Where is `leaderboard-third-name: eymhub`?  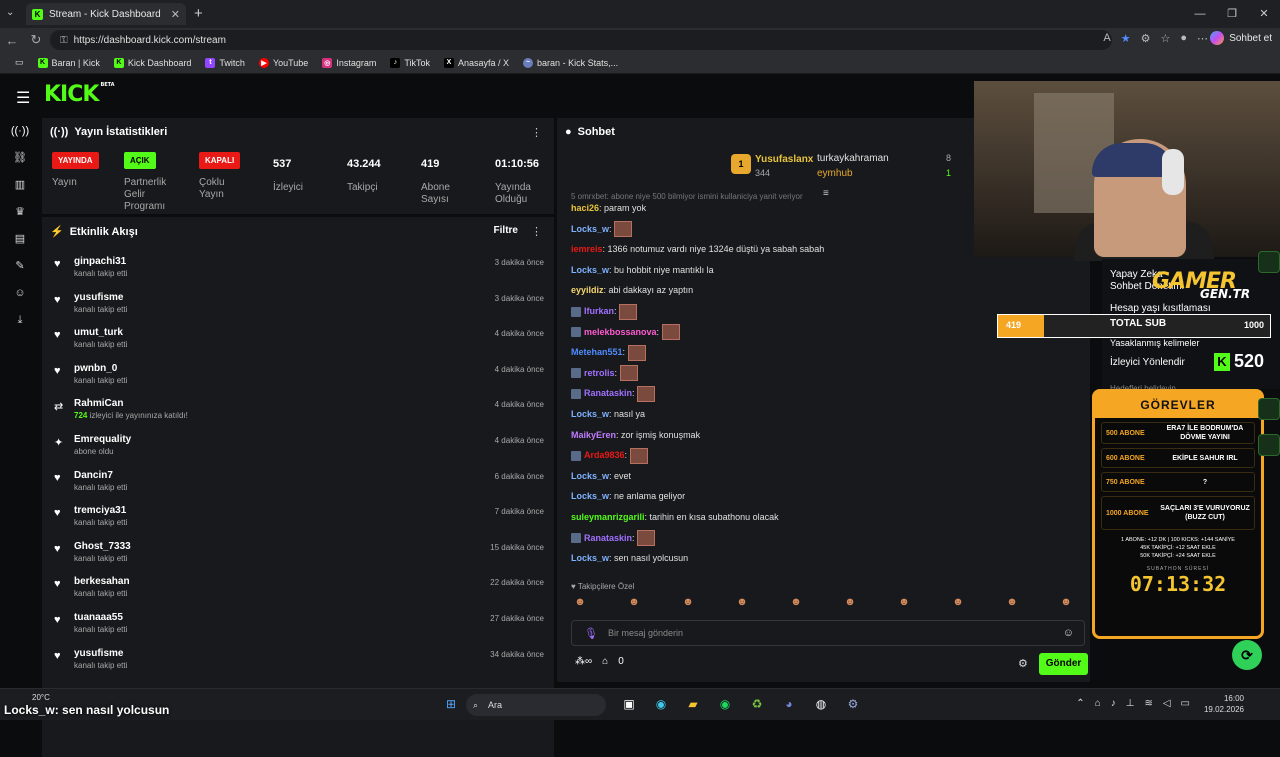
leaderboard-third-name: eymhub is located at coordinates (835, 173).